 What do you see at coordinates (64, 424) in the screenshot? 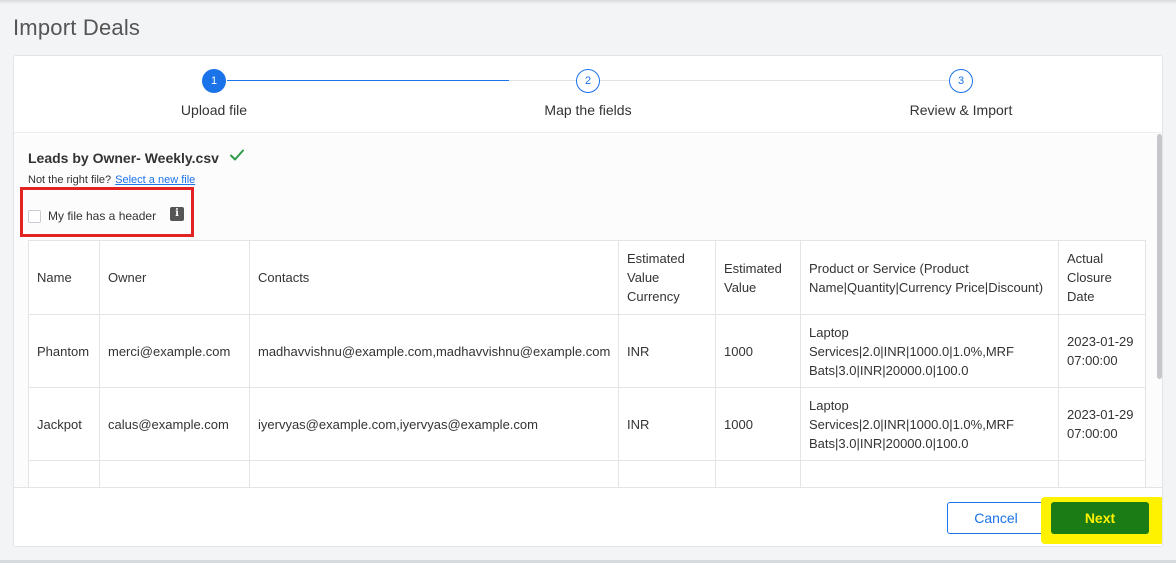
I see `table-cell: Jackpot` at bounding box center [64, 424].